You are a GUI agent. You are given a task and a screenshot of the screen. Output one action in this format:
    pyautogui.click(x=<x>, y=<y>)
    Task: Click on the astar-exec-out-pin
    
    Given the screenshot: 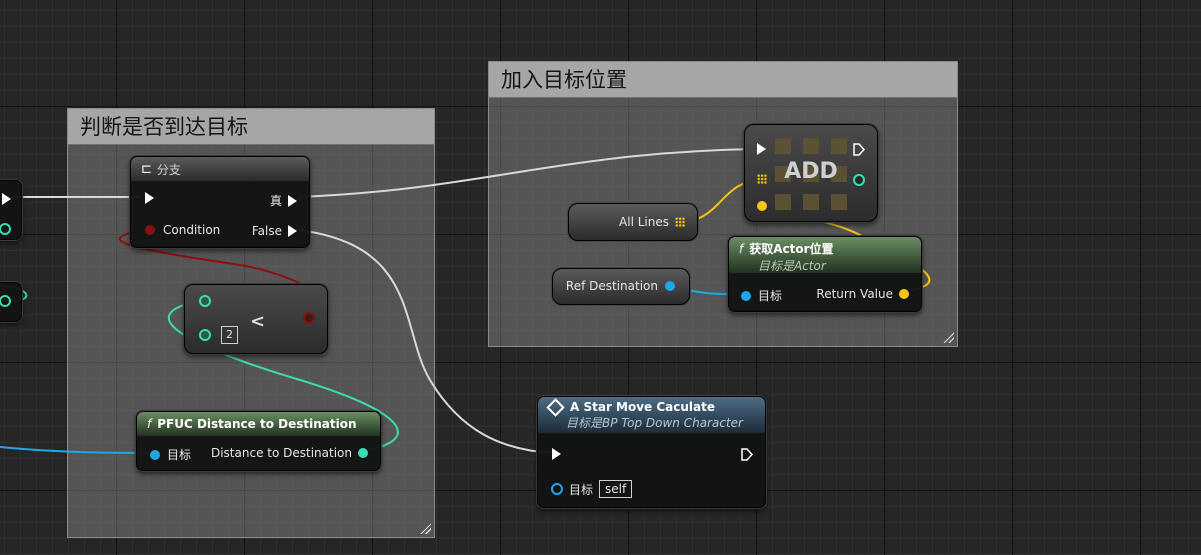 What is the action you would take?
    pyautogui.click(x=747, y=454)
    